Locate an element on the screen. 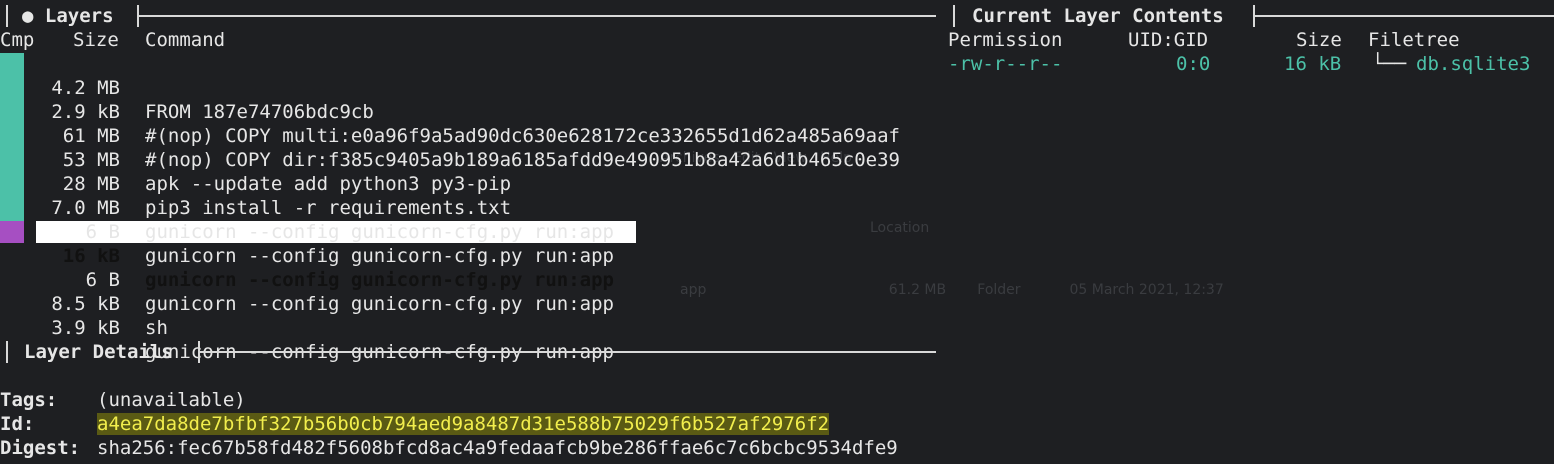  tags-value: (unavailable) is located at coordinates (171, 400).